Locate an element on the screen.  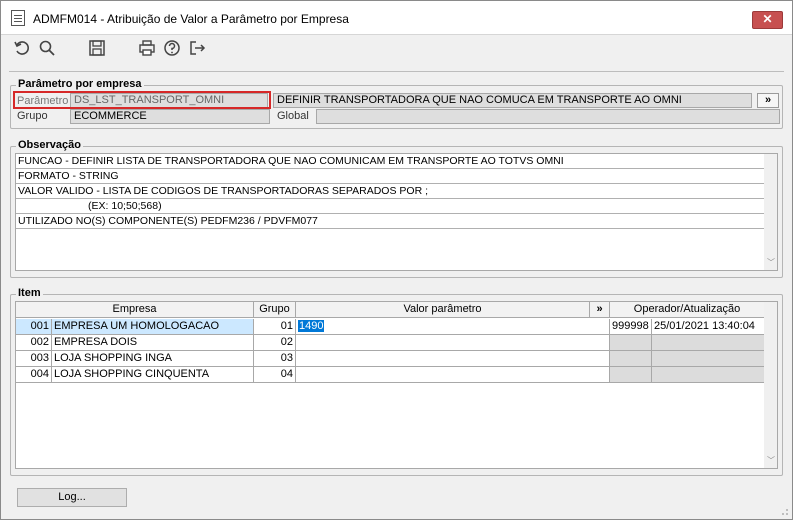
operador-cell: 999998 is located at coordinates (631, 327).